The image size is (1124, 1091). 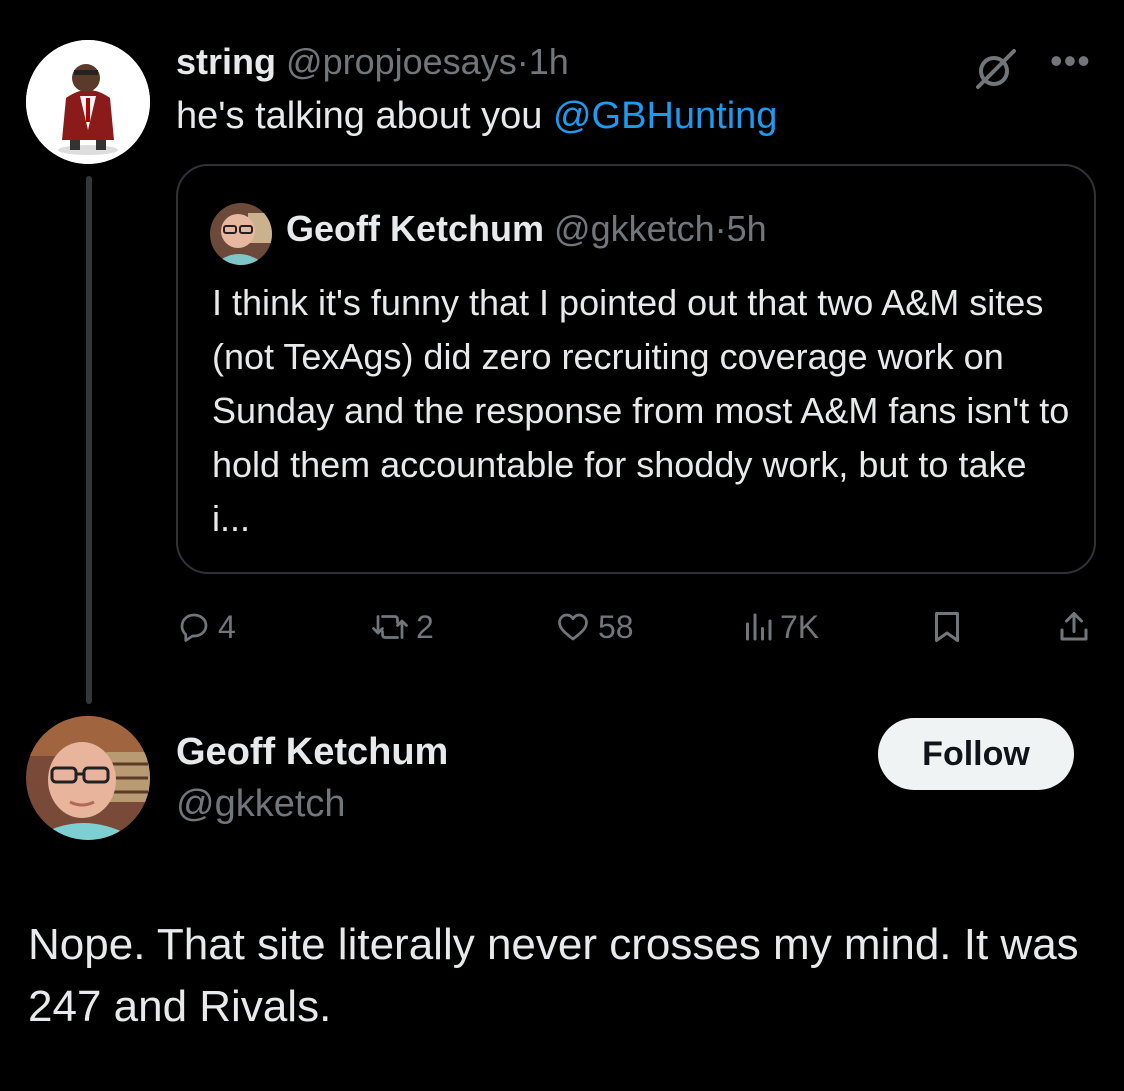 I want to click on mention-link: @GBHunting, so click(x=665, y=116).